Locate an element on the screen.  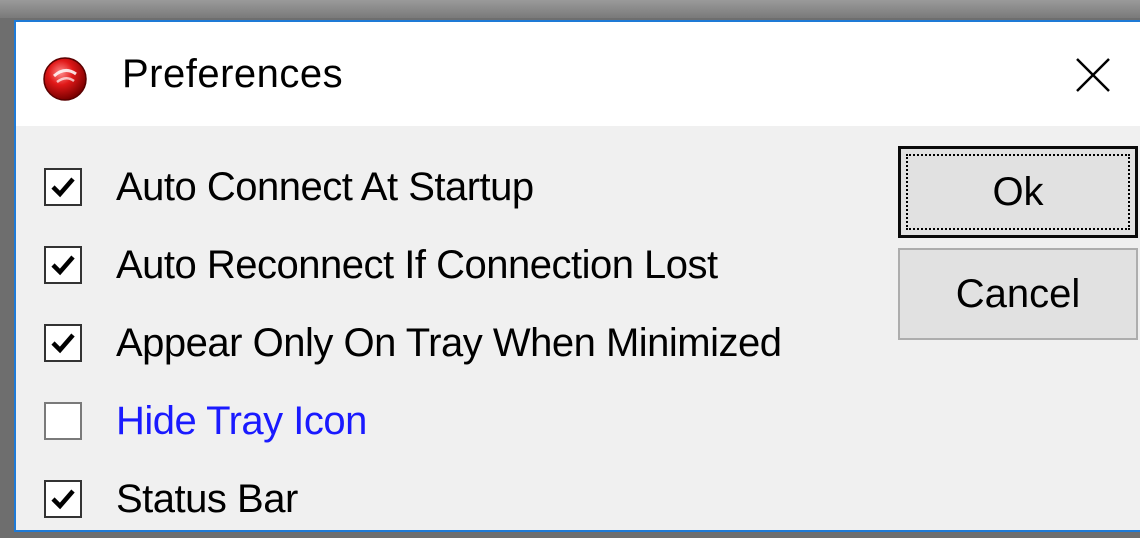
ok-button: Ok is located at coordinates (1018, 192).